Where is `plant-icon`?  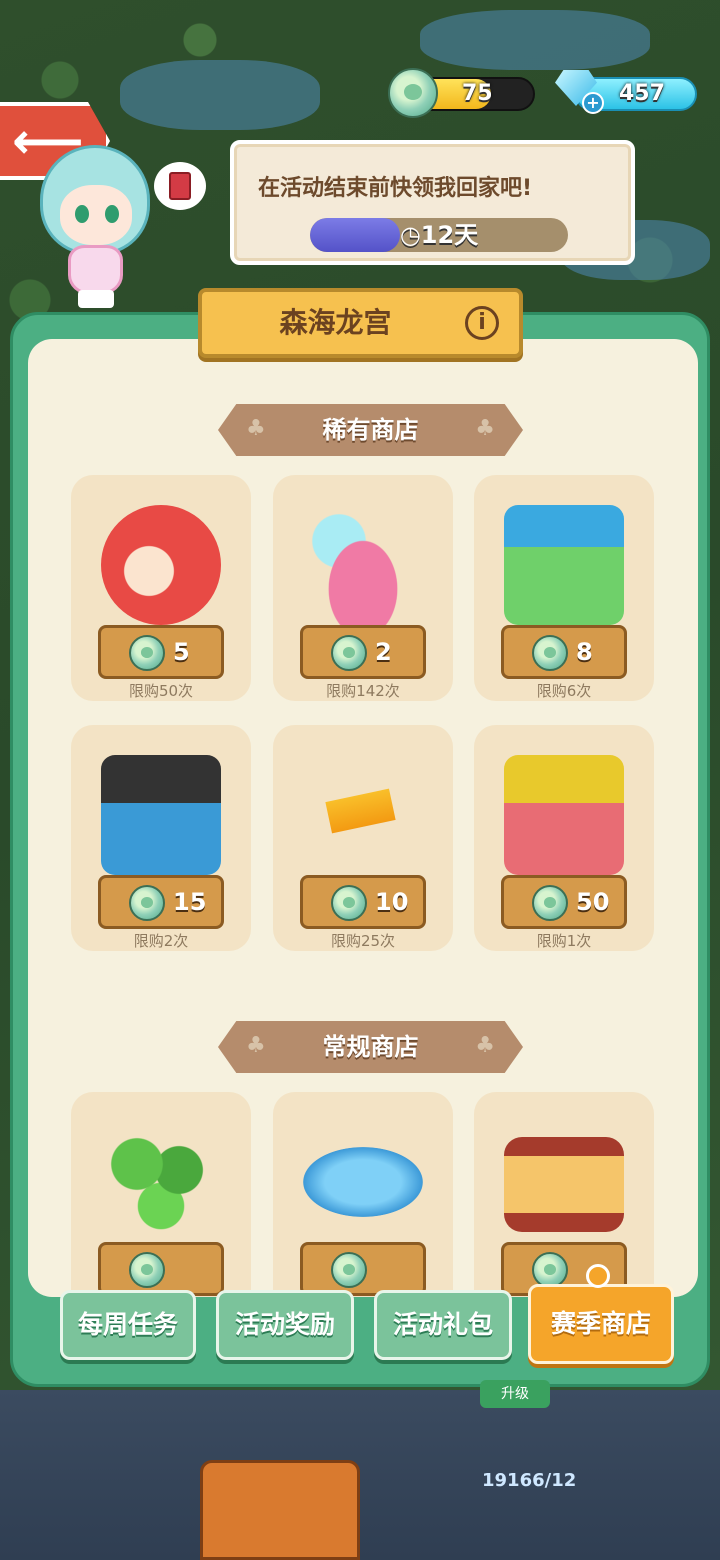
plant-icon is located at coordinates (161, 1182).